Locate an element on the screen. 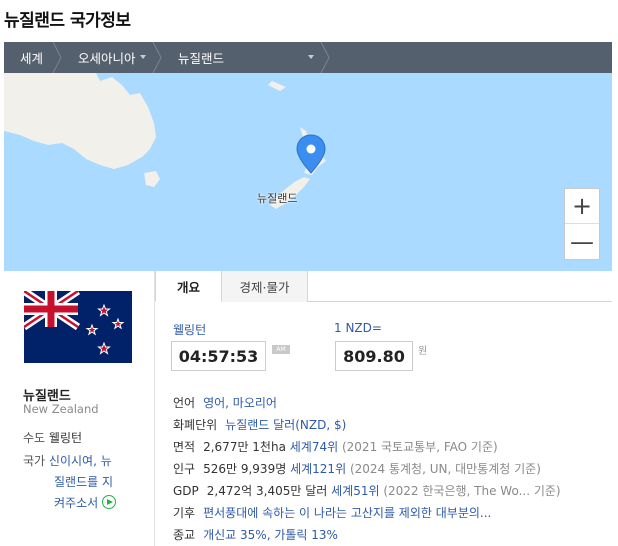 The image size is (618, 546). play-icon is located at coordinates (109, 502).